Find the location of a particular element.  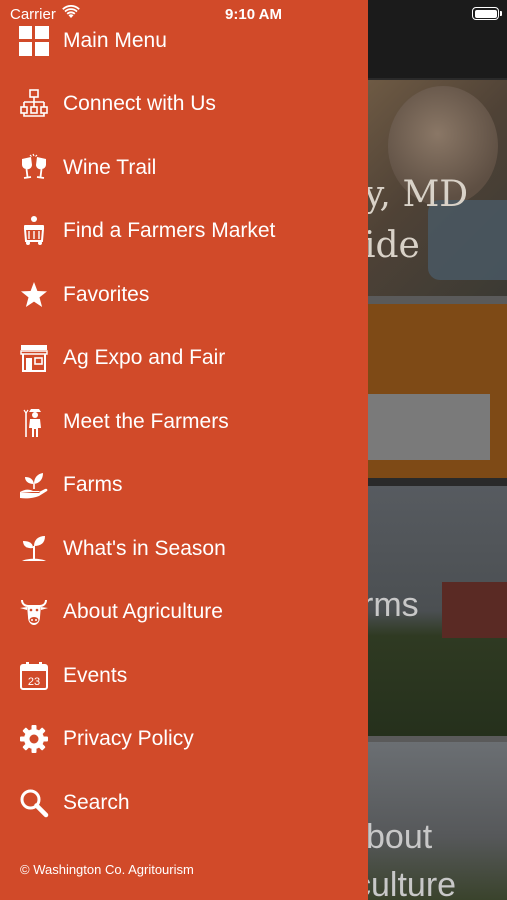

farmer-icon is located at coordinates (34, 422).